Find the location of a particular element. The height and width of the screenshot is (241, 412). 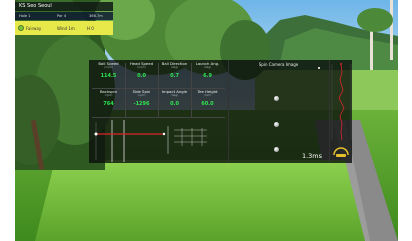

metric-backspin: Backspin (rpm) 764 is located at coordinates (108, 102).